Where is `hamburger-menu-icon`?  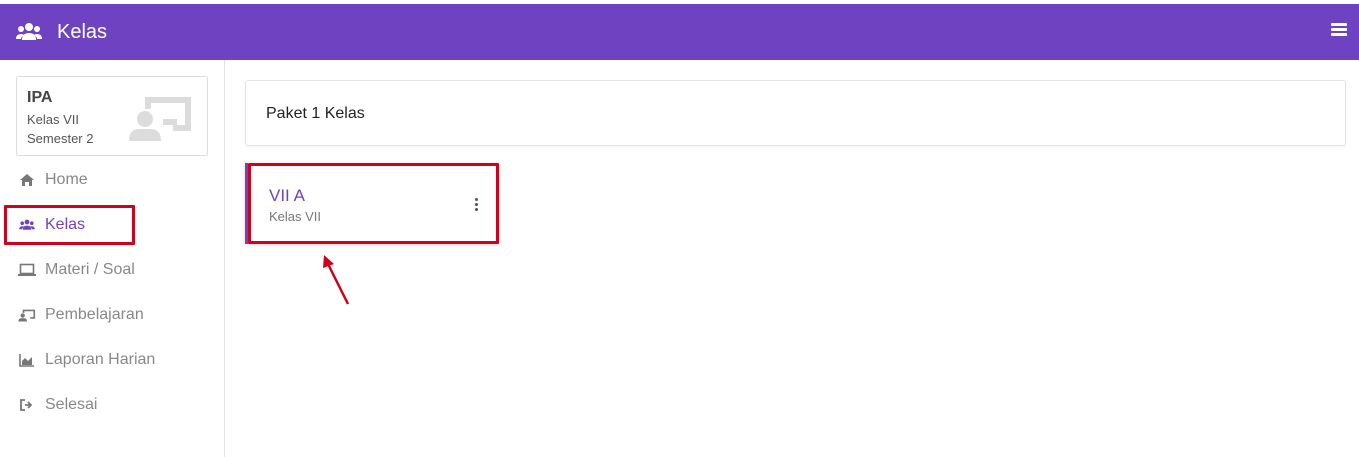 hamburger-menu-icon is located at coordinates (1339, 32).